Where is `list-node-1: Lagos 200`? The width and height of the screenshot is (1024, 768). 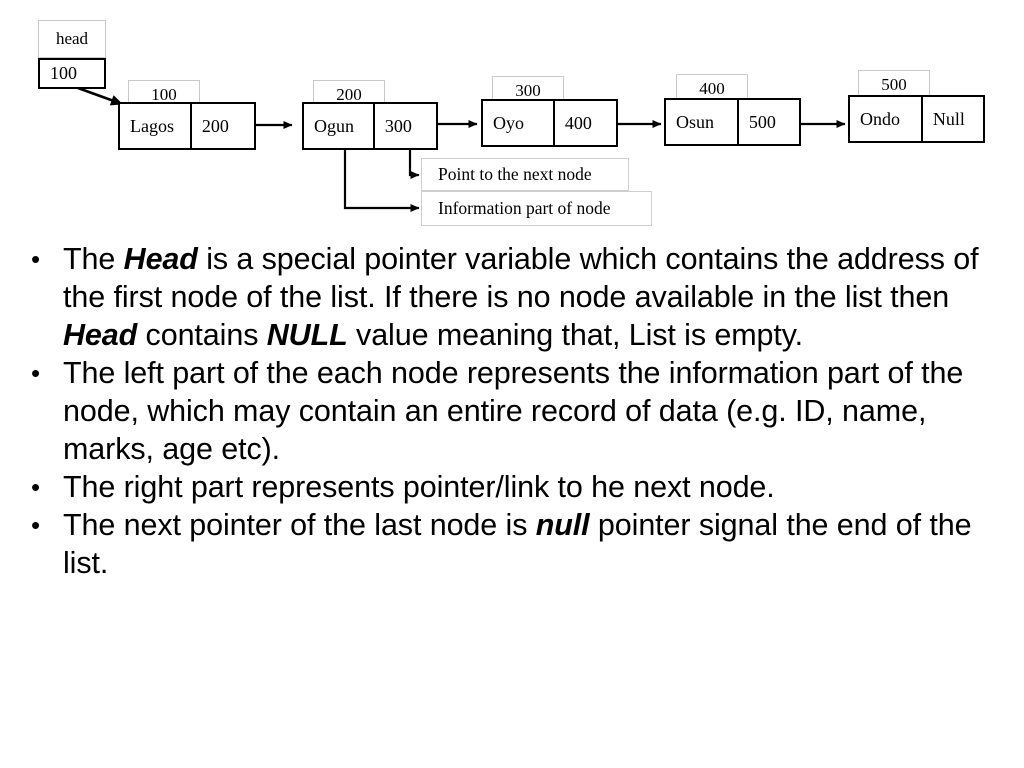 list-node-1: Lagos 200 is located at coordinates (187, 126).